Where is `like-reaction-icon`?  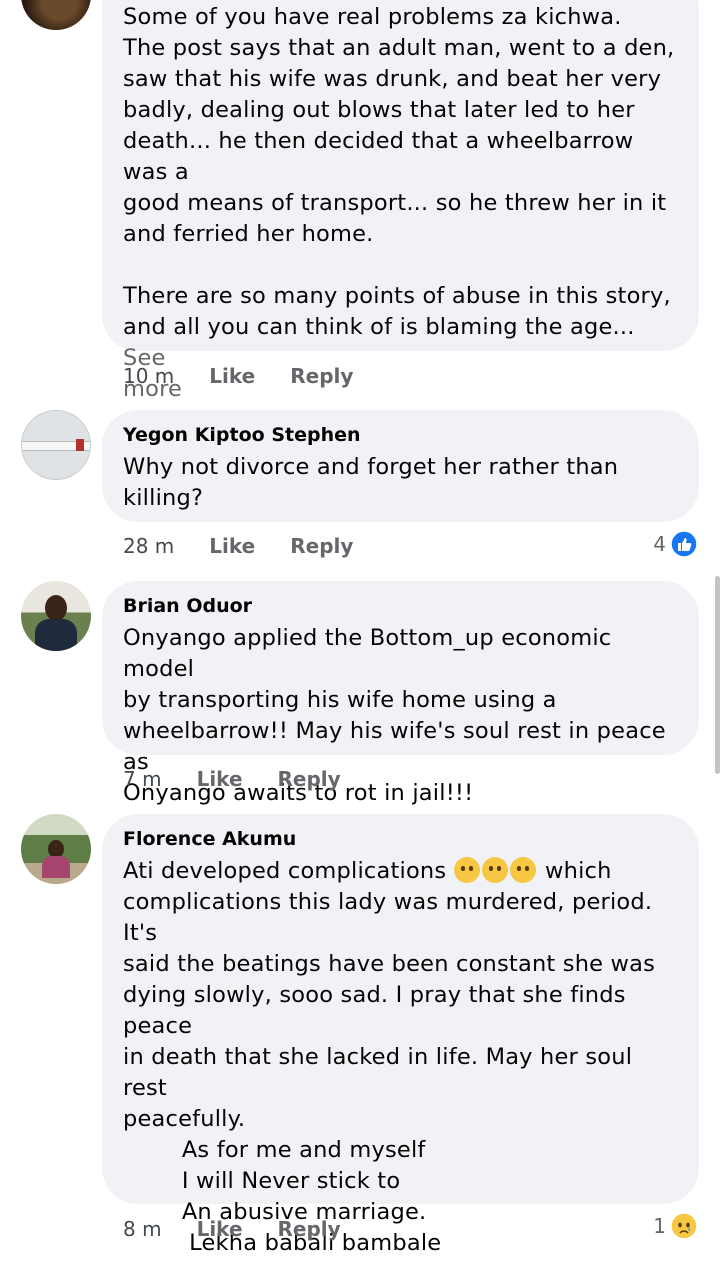 like-reaction-icon is located at coordinates (684, 544).